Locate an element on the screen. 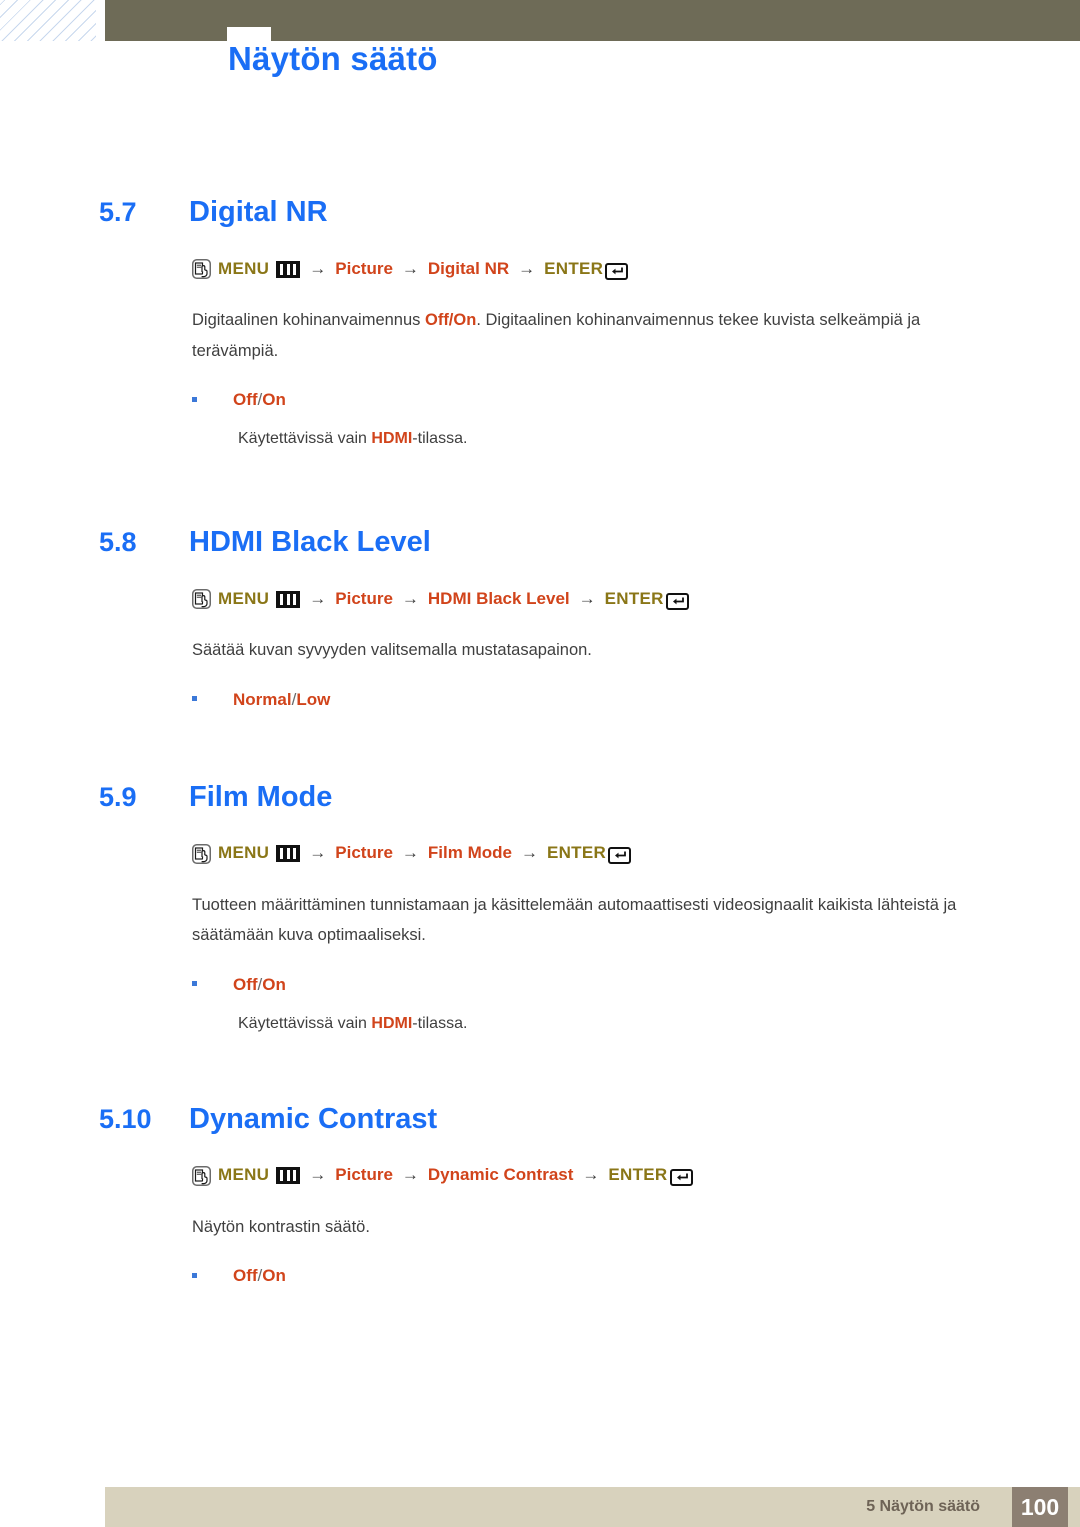 Image resolution: width=1080 pixels, height=1527 pixels. paragraph-highlight: Off/On is located at coordinates (450, 320).